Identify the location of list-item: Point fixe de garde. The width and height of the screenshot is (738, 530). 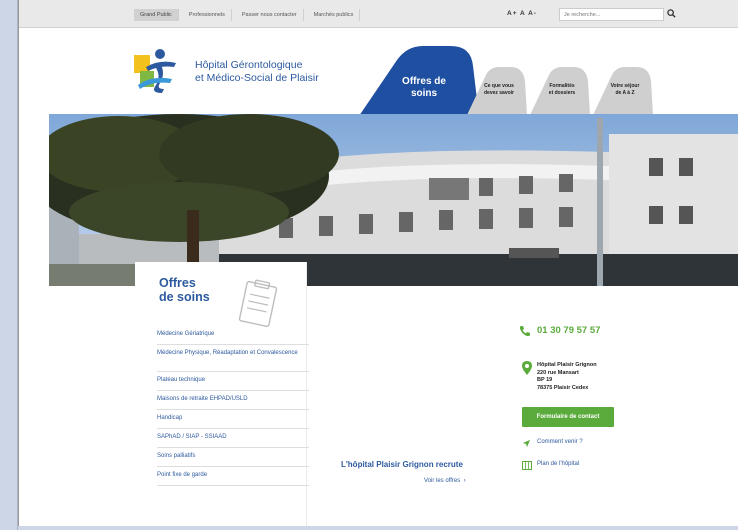
(233, 476).